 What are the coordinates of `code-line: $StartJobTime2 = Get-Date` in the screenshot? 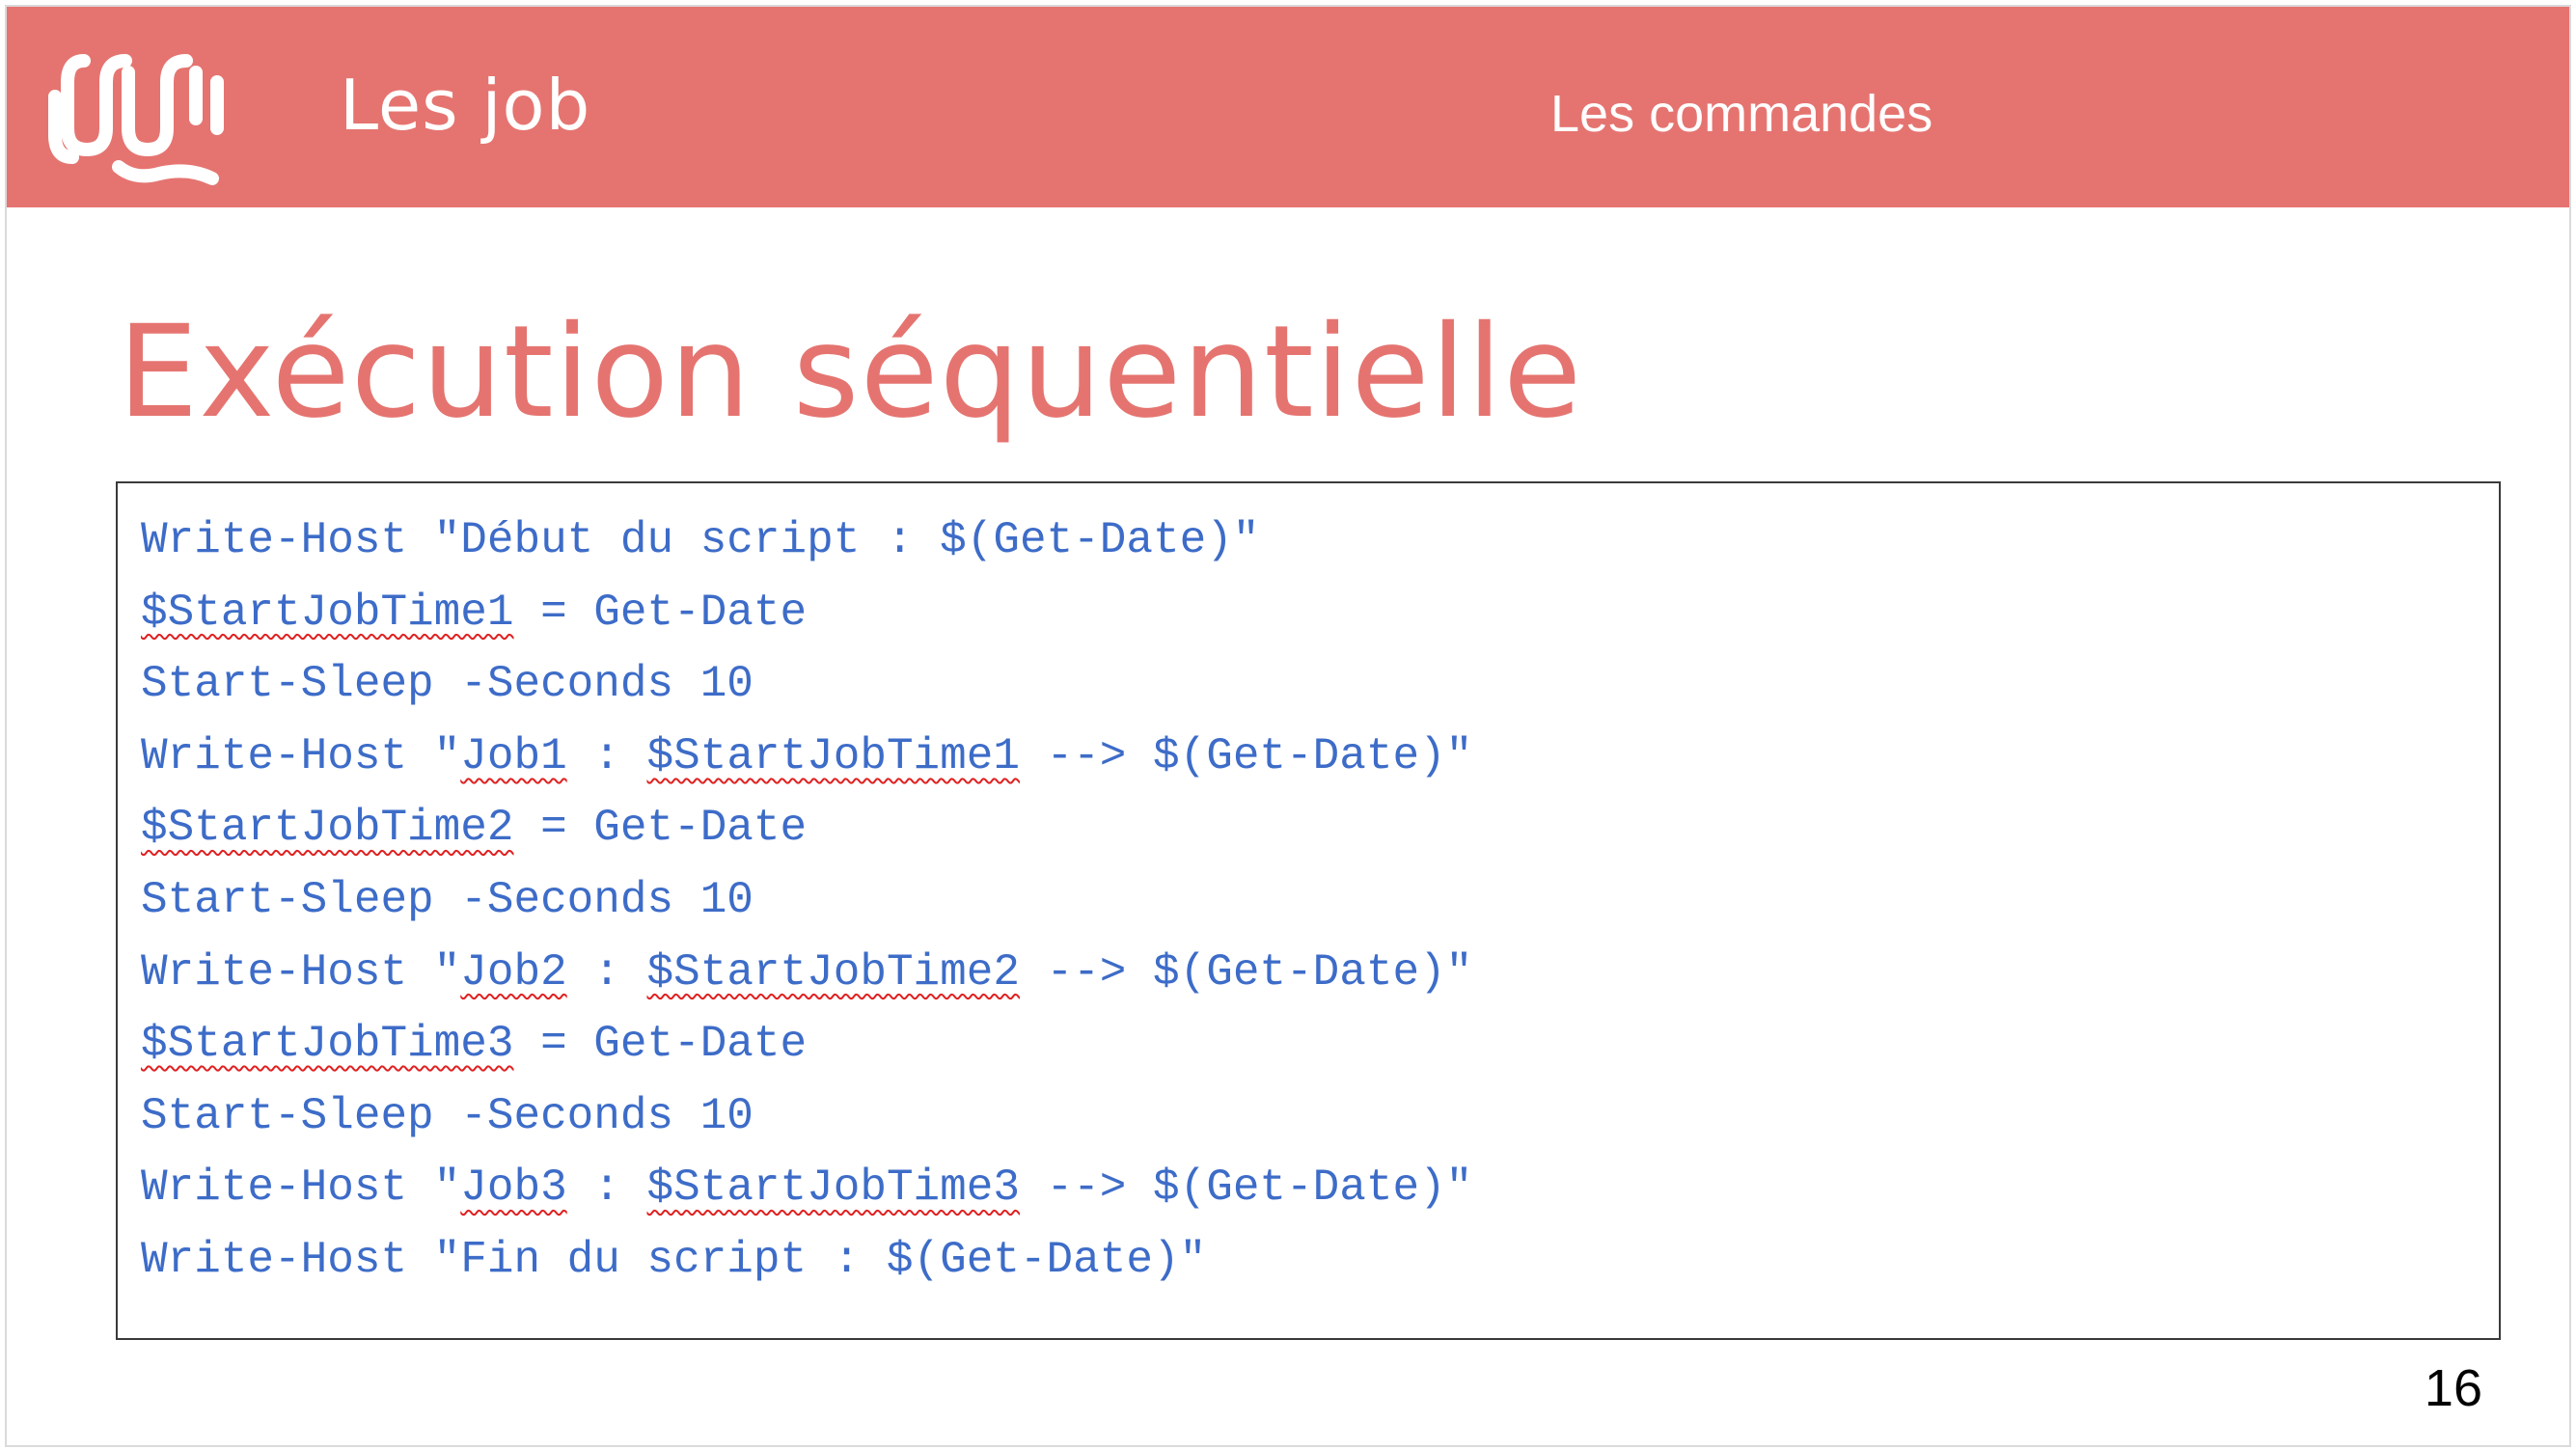 It's located at (807, 828).